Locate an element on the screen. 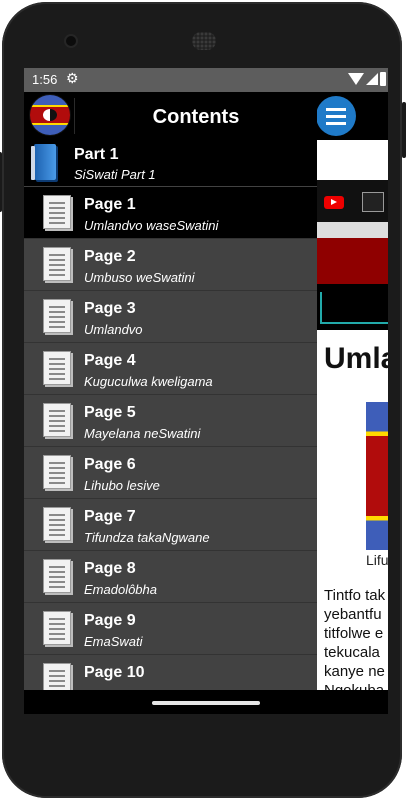 The image size is (408, 800). image-caption: Lifu is located at coordinates (377, 560).